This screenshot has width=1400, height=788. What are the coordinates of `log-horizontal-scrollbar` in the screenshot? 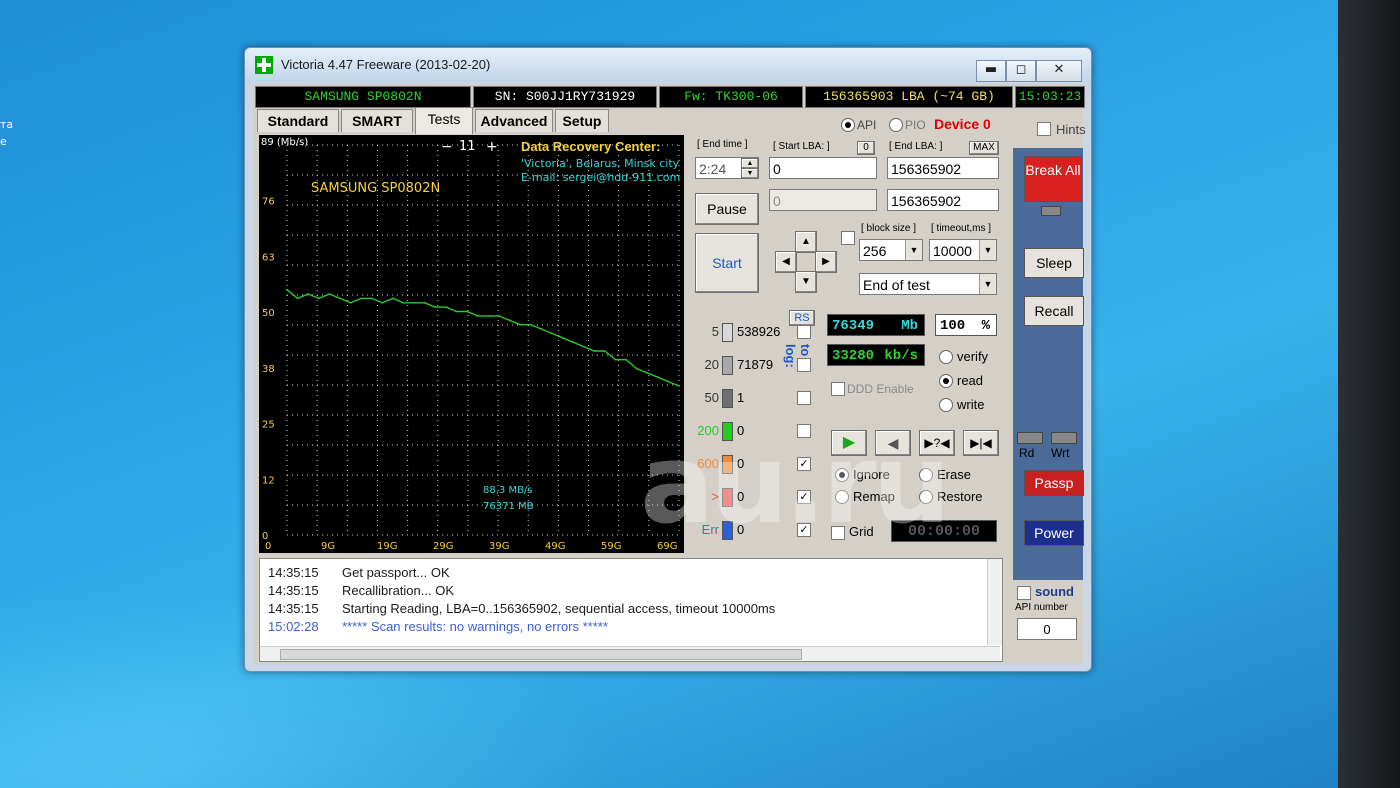 It's located at (630, 653).